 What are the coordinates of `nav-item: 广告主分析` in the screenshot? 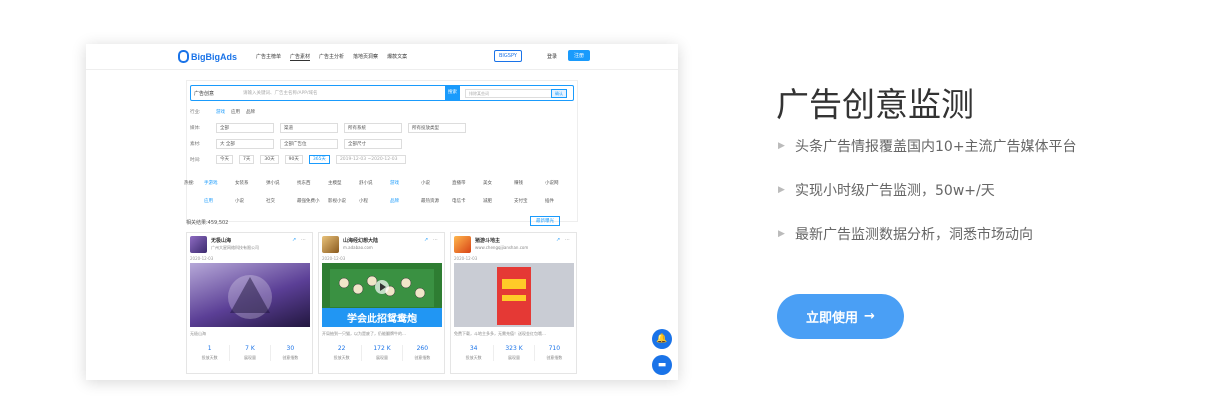 It's located at (331, 57).